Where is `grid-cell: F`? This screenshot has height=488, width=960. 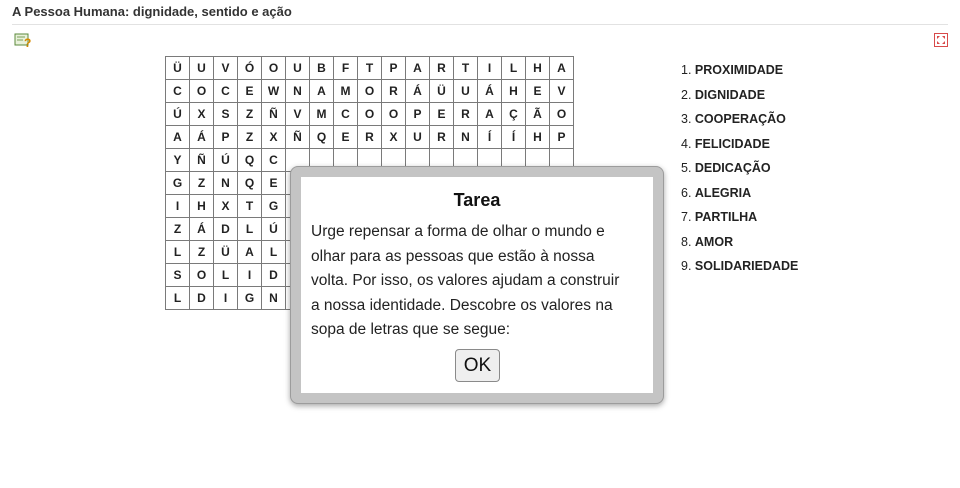
grid-cell: F is located at coordinates (345, 68).